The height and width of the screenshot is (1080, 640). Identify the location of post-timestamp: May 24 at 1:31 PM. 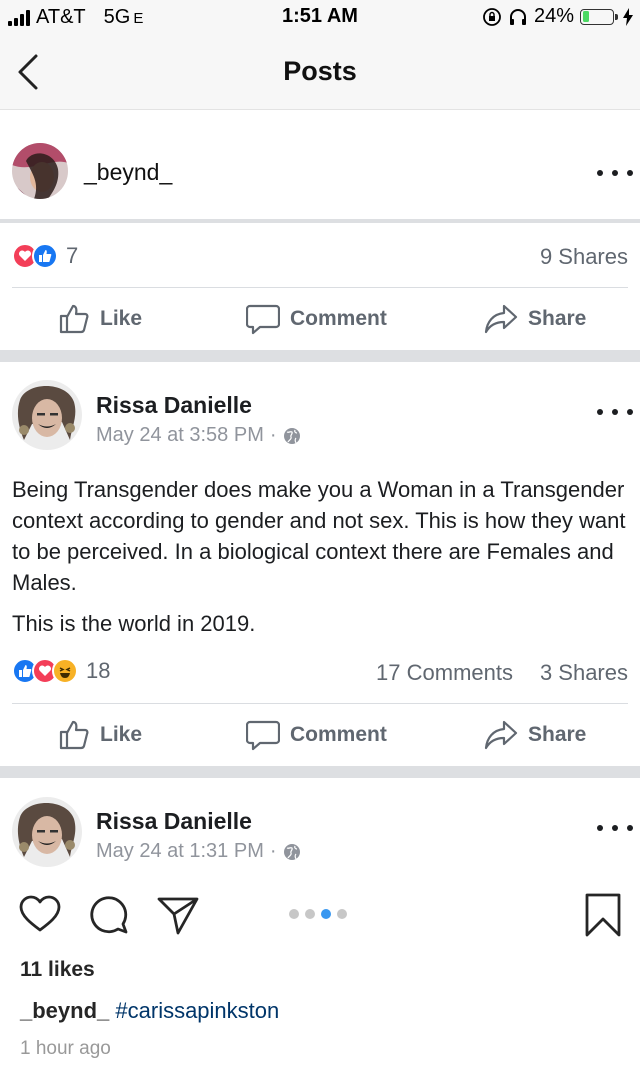
(180, 851).